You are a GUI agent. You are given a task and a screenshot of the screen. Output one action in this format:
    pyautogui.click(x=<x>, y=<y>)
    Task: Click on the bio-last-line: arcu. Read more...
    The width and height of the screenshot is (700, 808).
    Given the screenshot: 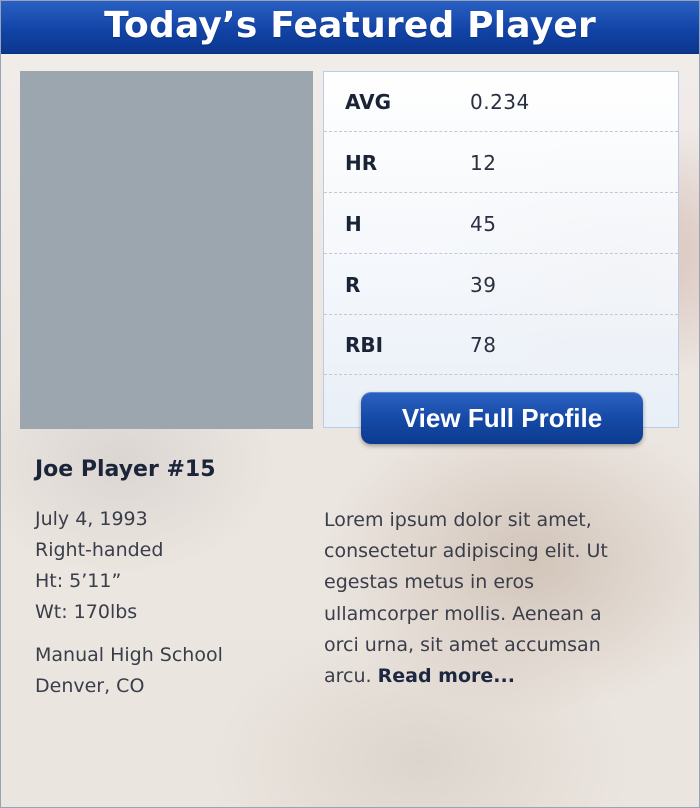 What is the action you would take?
    pyautogui.click(x=501, y=676)
    